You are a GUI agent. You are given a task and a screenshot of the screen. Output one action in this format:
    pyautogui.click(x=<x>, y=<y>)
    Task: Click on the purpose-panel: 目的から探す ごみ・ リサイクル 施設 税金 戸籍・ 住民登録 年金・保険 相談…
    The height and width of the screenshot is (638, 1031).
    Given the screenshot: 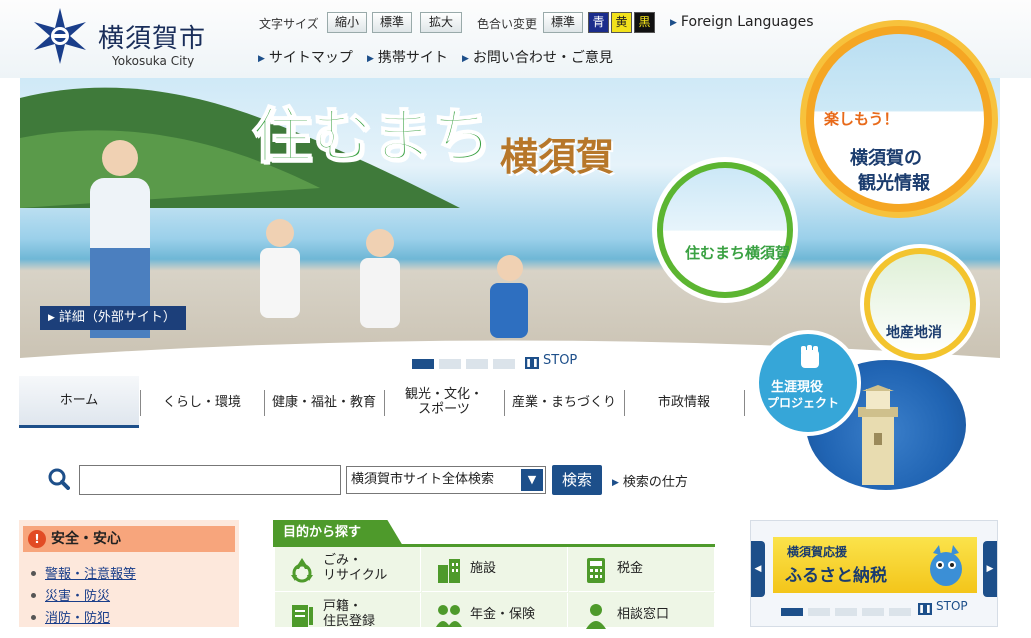 What is the action you would take?
    pyautogui.click(x=494, y=579)
    